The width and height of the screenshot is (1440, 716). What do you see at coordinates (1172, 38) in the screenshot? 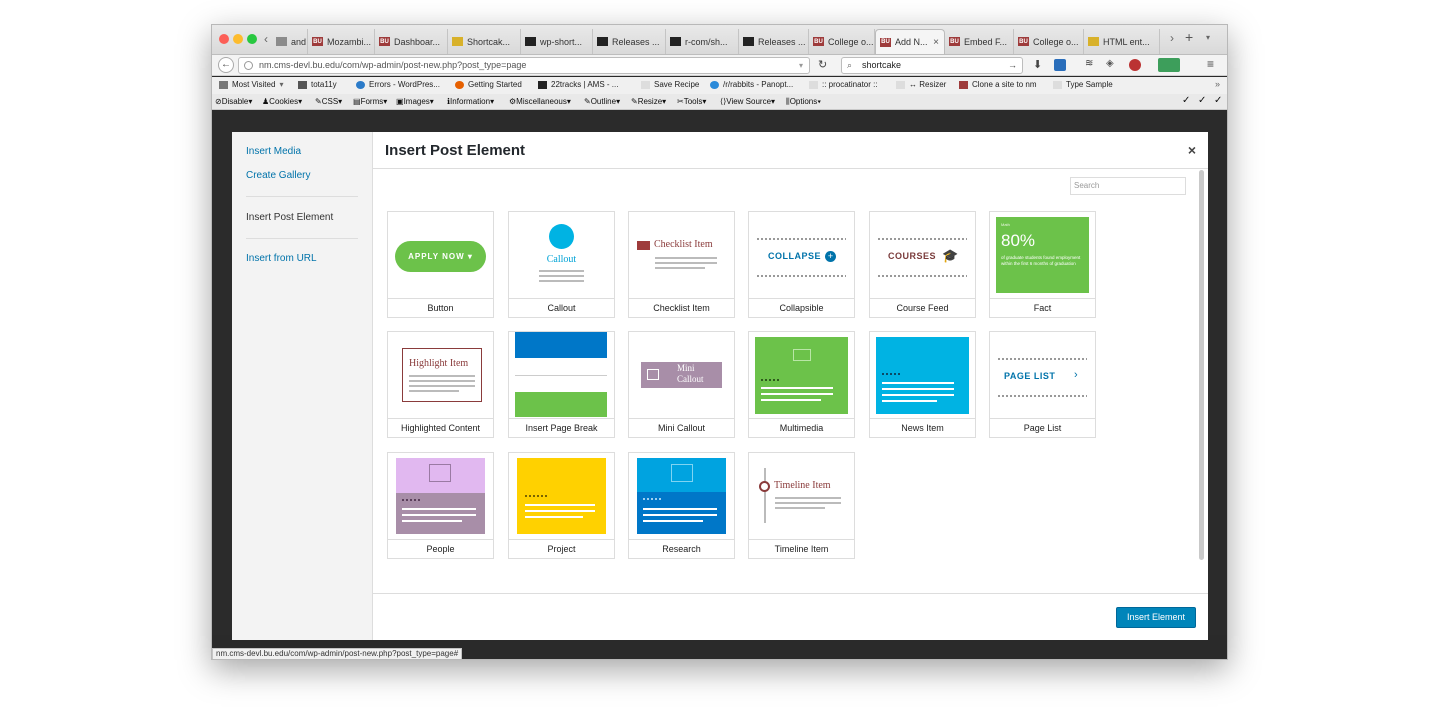
I see `tab-scroll-right-icon: ›` at bounding box center [1172, 38].